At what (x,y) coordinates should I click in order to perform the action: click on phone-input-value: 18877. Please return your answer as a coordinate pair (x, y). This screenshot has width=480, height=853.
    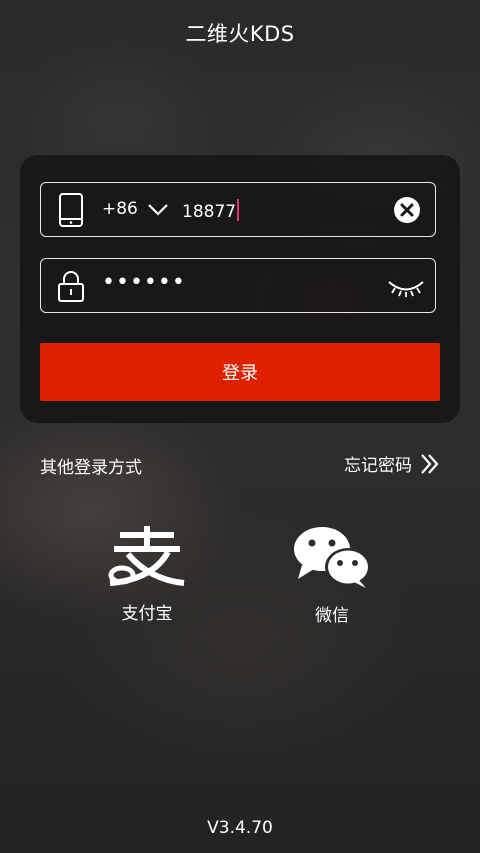
    Looking at the image, I should click on (209, 212).